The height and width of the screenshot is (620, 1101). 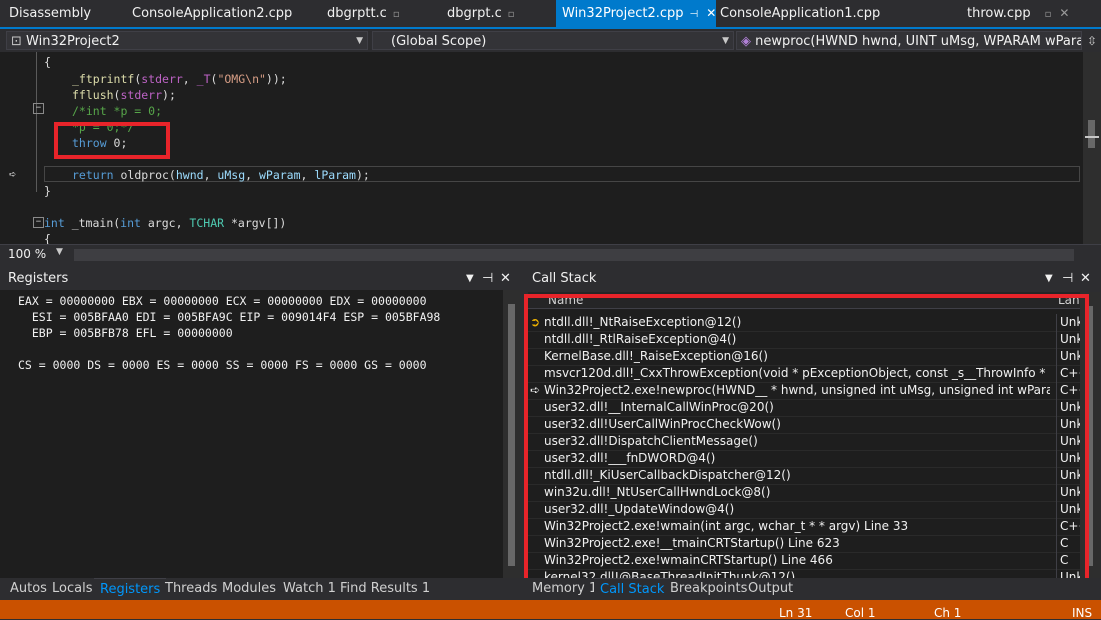 What do you see at coordinates (117, 111) in the screenshot?
I see `code-line: /*int *p = 0;` at bounding box center [117, 111].